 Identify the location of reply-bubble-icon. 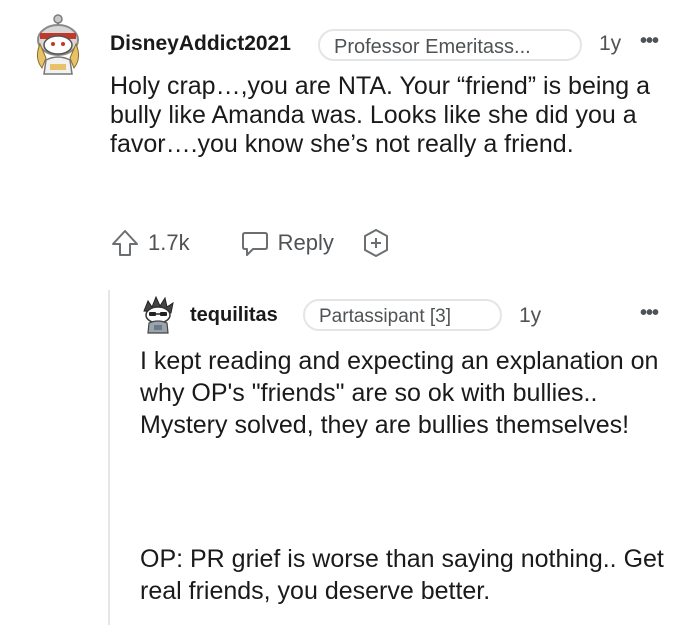
(254, 244).